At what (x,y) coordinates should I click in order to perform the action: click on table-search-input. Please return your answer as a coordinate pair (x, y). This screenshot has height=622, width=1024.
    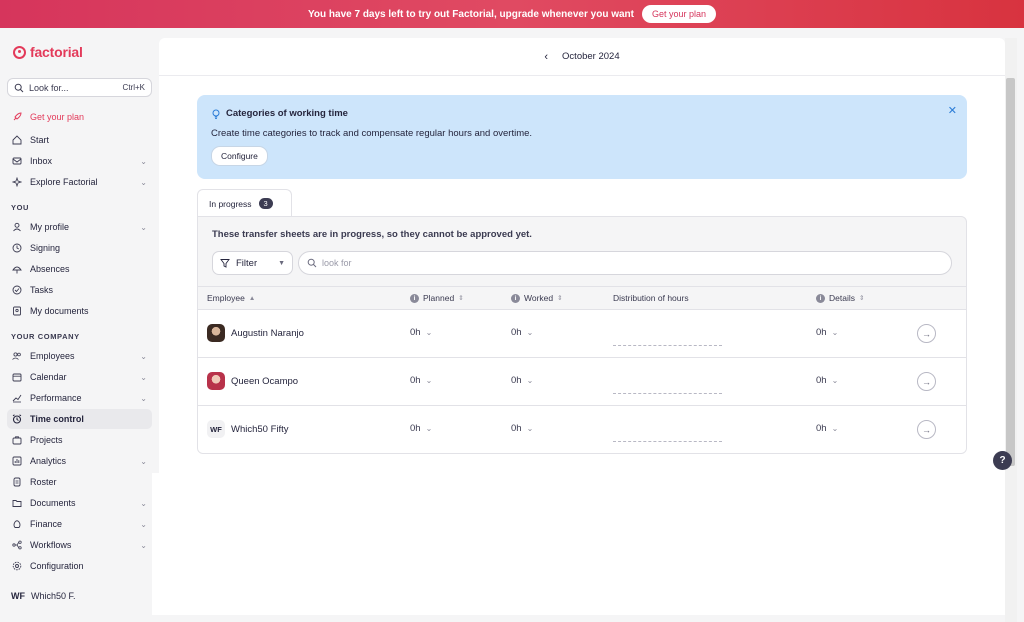
    Looking at the image, I should click on (622, 263).